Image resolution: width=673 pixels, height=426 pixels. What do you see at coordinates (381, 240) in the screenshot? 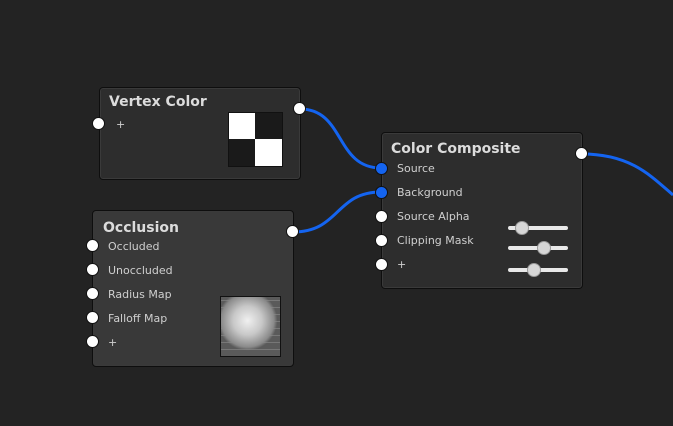
I see `composite-input-clipping-mask-port` at bounding box center [381, 240].